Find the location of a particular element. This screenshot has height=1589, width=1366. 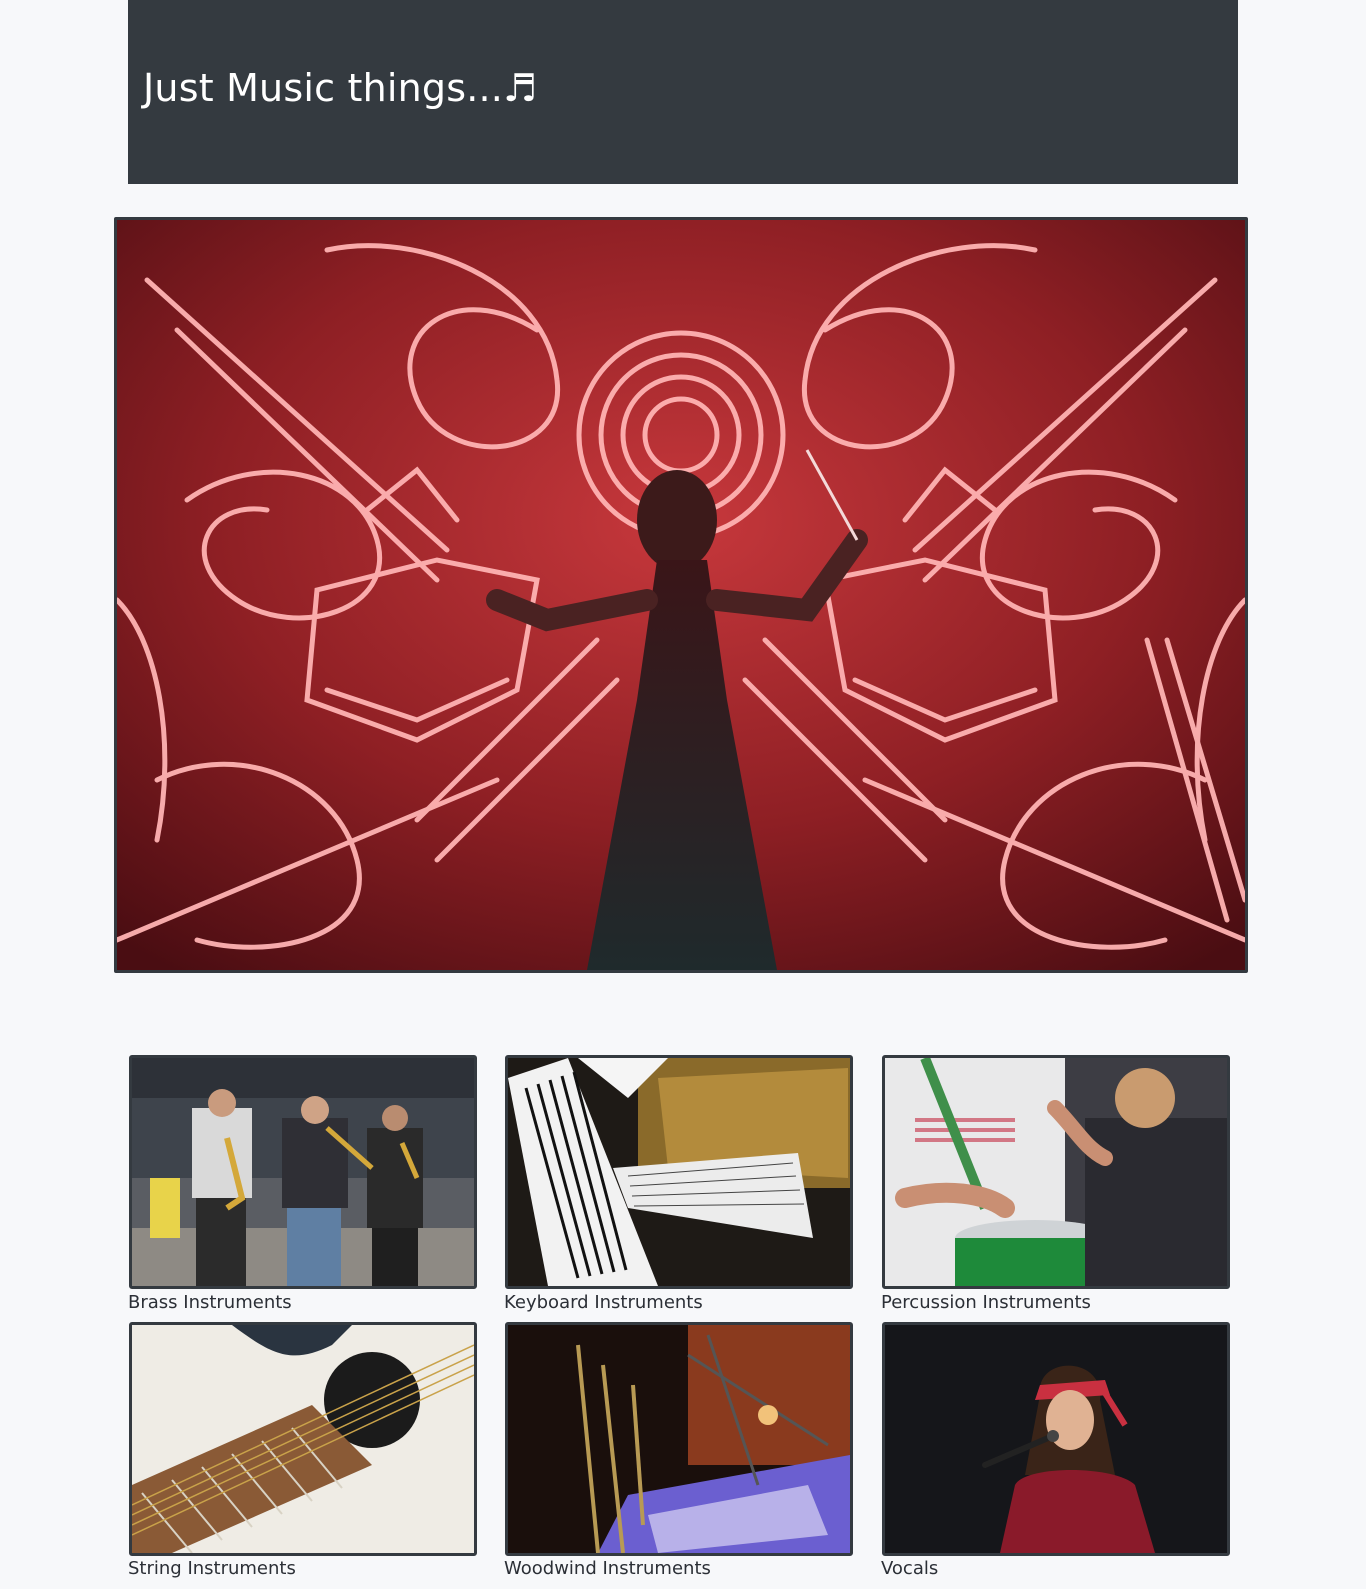

brass-instruments-label: Brass Instruments is located at coordinates (210, 1302).